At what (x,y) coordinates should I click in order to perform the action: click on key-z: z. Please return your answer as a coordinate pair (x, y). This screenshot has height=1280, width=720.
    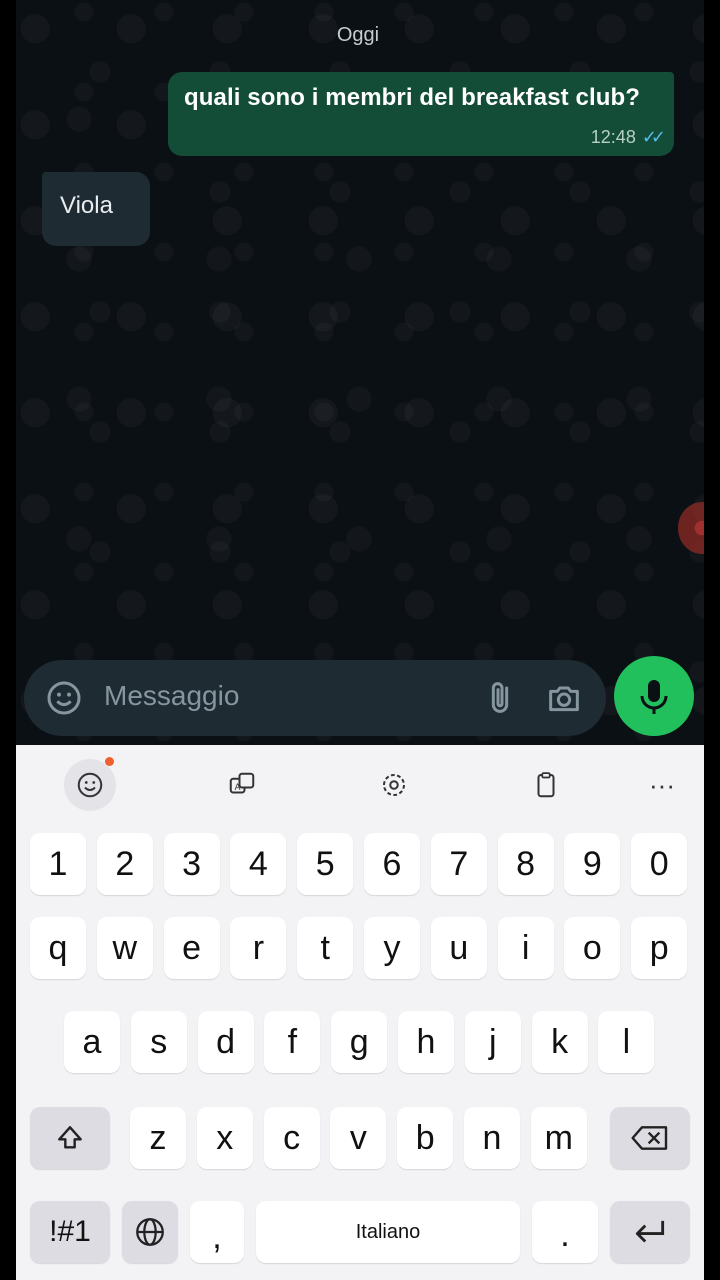
    Looking at the image, I should click on (158, 1138).